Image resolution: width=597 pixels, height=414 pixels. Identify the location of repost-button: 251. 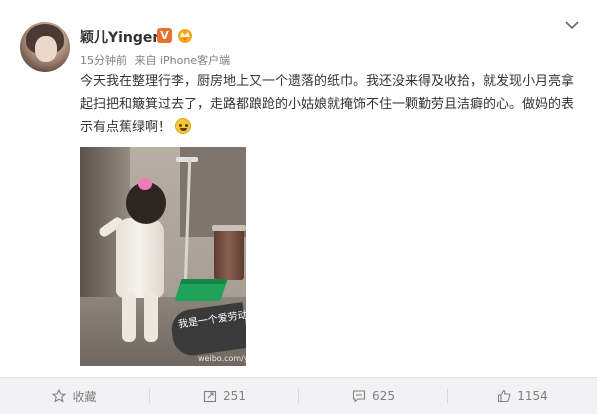
(224, 396).